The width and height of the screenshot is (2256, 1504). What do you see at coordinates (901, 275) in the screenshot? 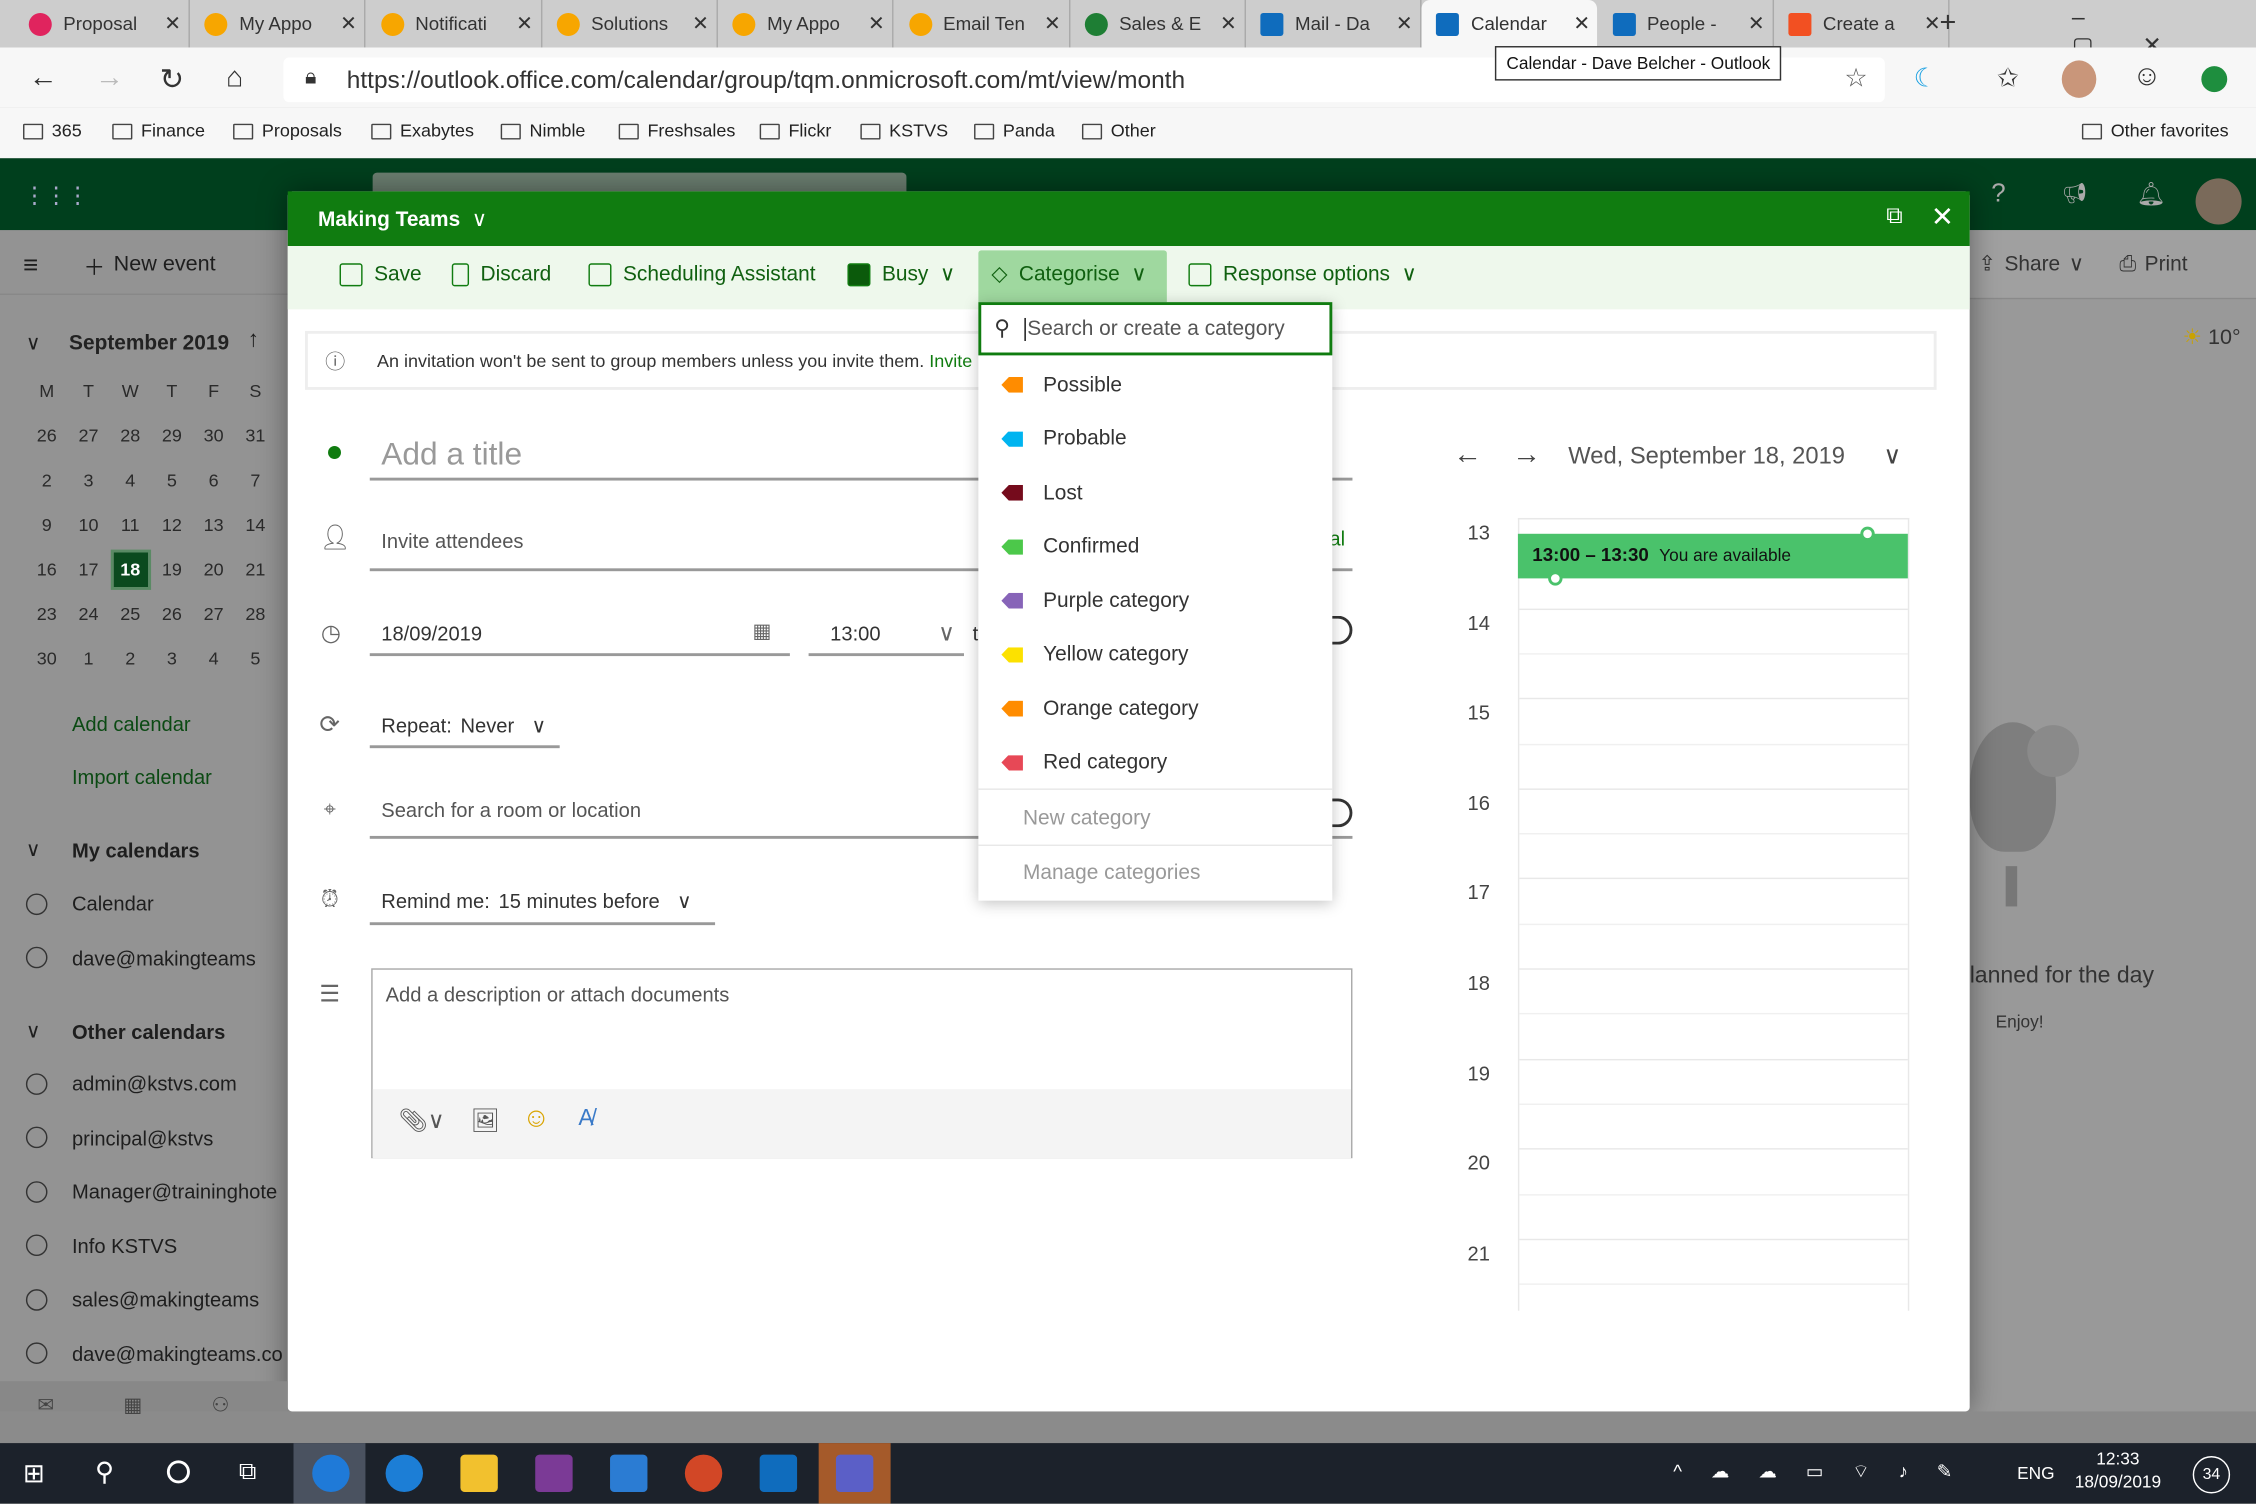
I see `busy-dropdown: Busy ∨` at bounding box center [901, 275].